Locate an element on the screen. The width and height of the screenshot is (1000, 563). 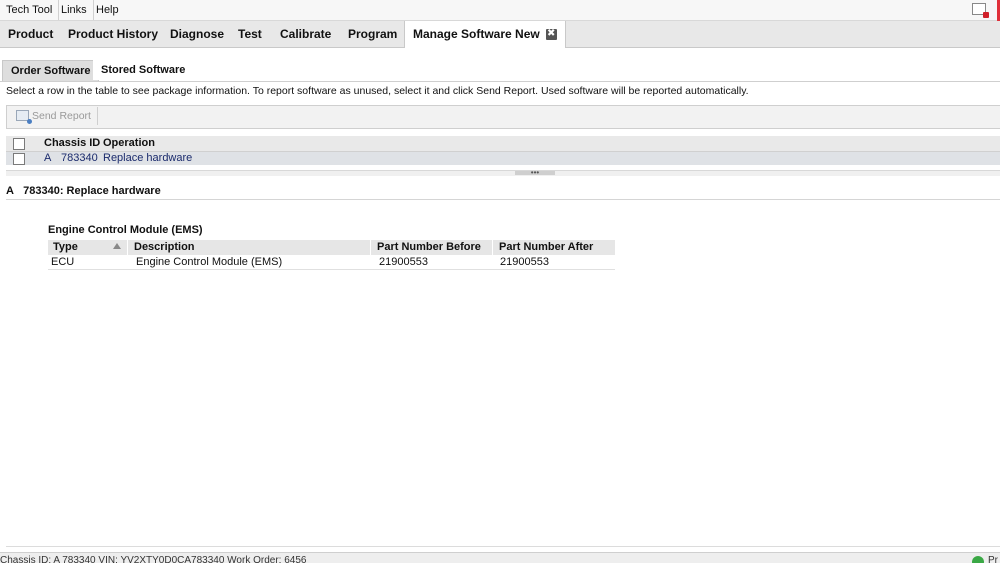
cell-description: Engine Control Module (EMS) is located at coordinates (209, 262).